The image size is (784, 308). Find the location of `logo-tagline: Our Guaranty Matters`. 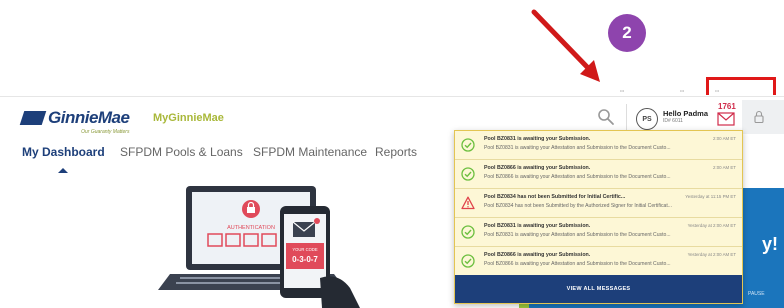

logo-tagline: Our Guaranty Matters is located at coordinates (105, 132).